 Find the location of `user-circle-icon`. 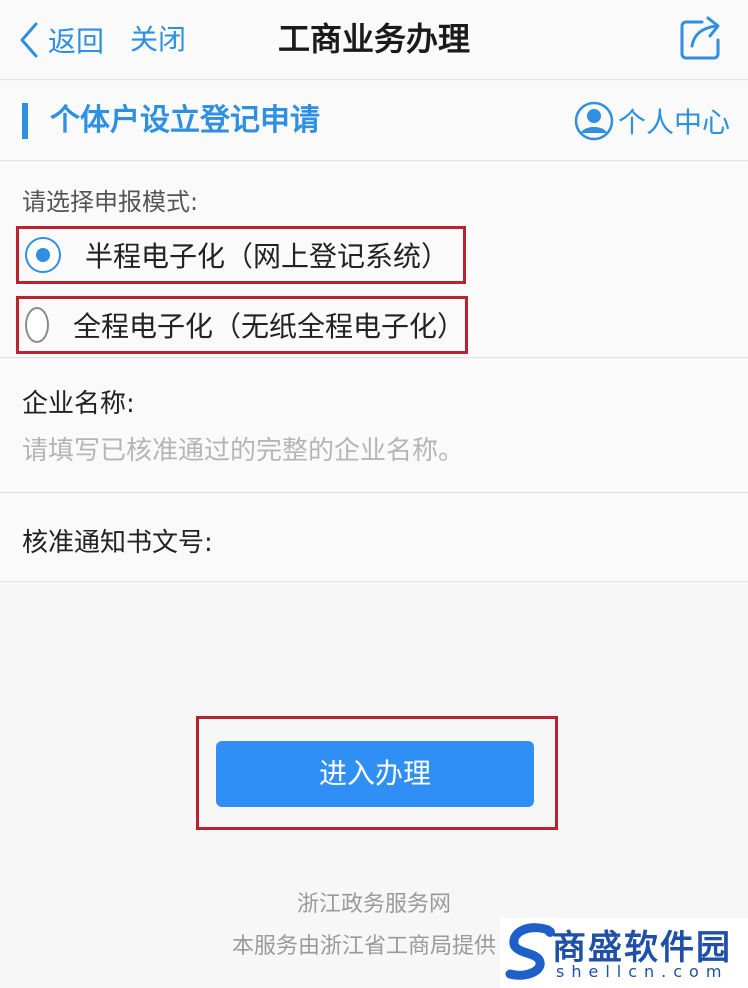

user-circle-icon is located at coordinates (594, 121).